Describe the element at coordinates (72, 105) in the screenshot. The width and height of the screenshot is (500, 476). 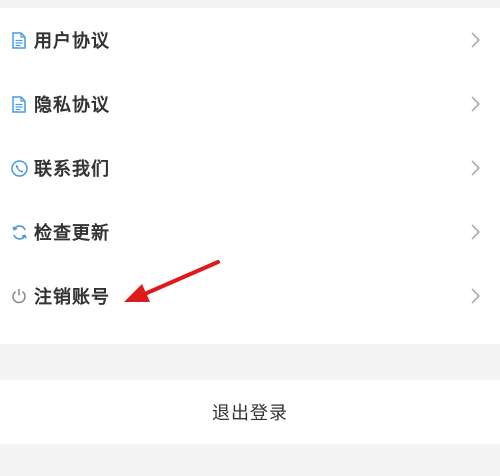
I see `menu-item-label: 隐私协议` at that location.